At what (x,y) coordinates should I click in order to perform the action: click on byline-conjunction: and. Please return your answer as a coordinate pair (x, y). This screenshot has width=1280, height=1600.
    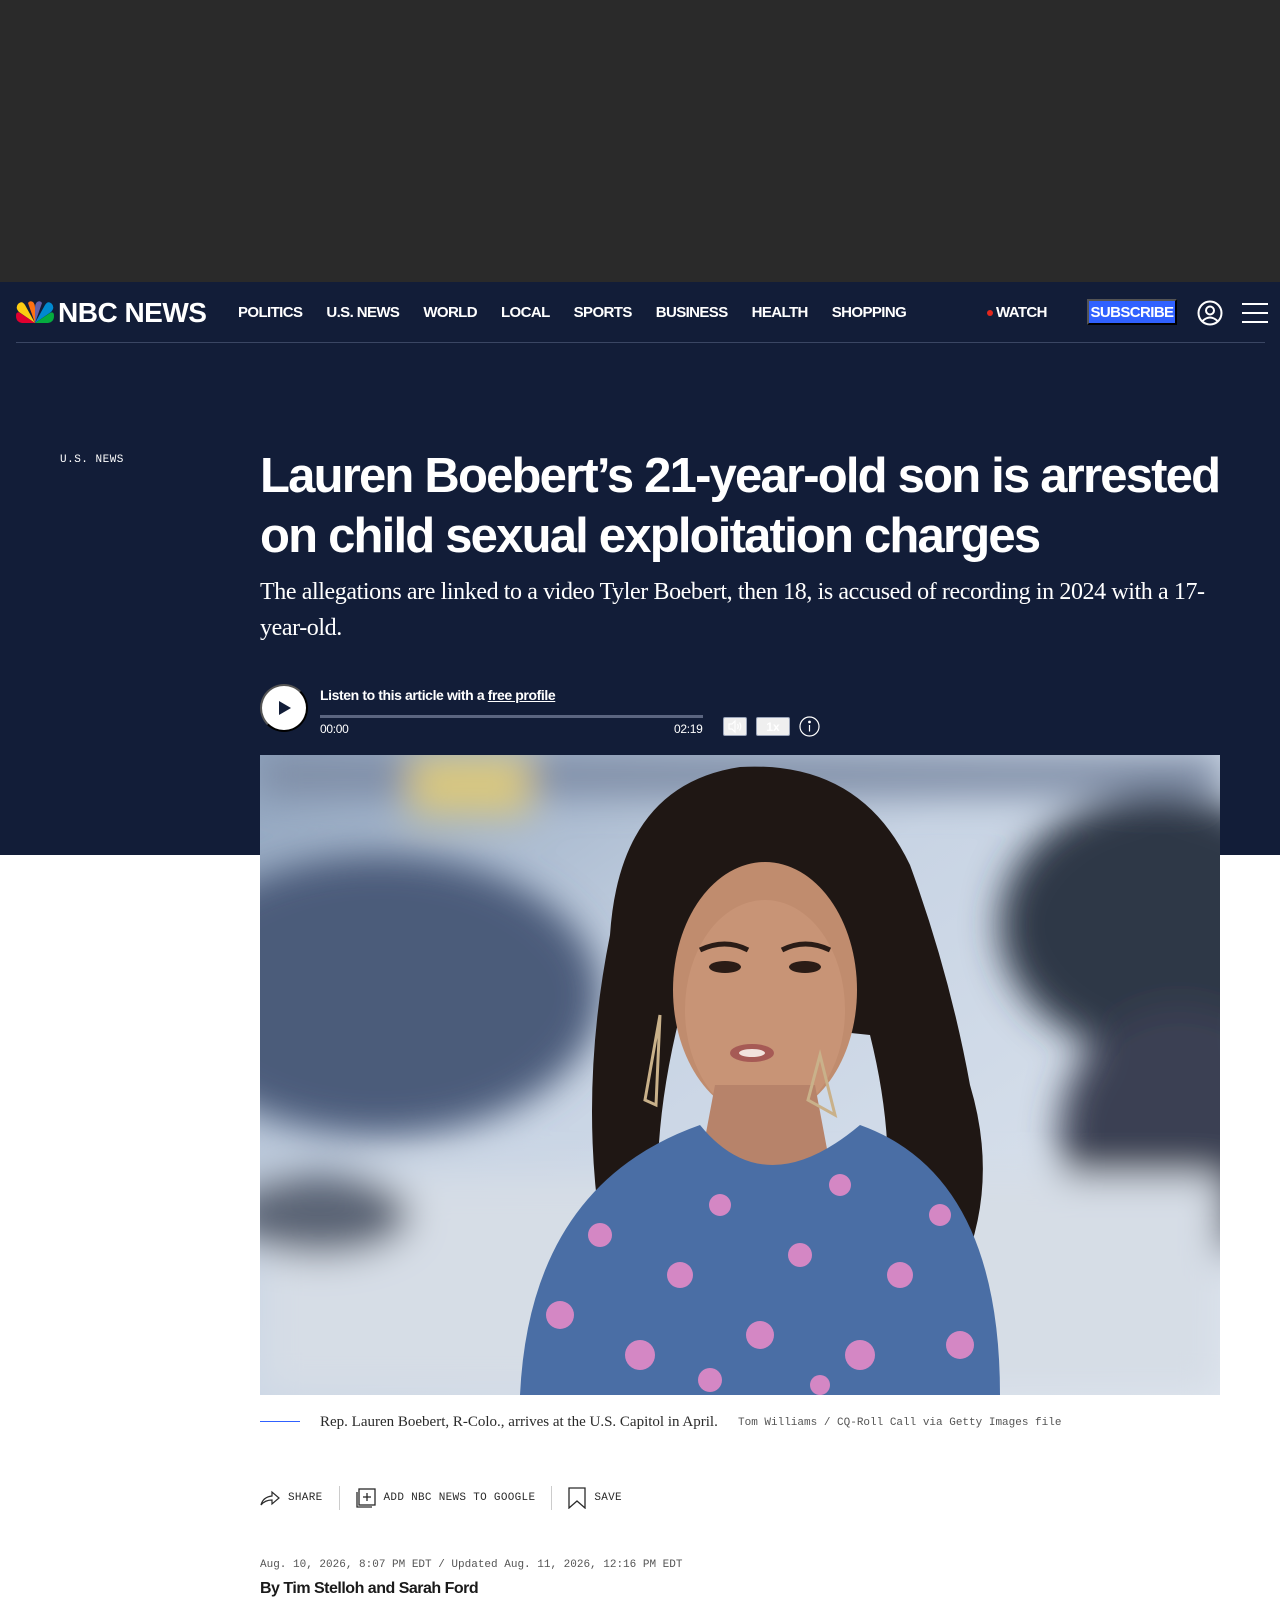
    Looking at the image, I should click on (381, 1588).